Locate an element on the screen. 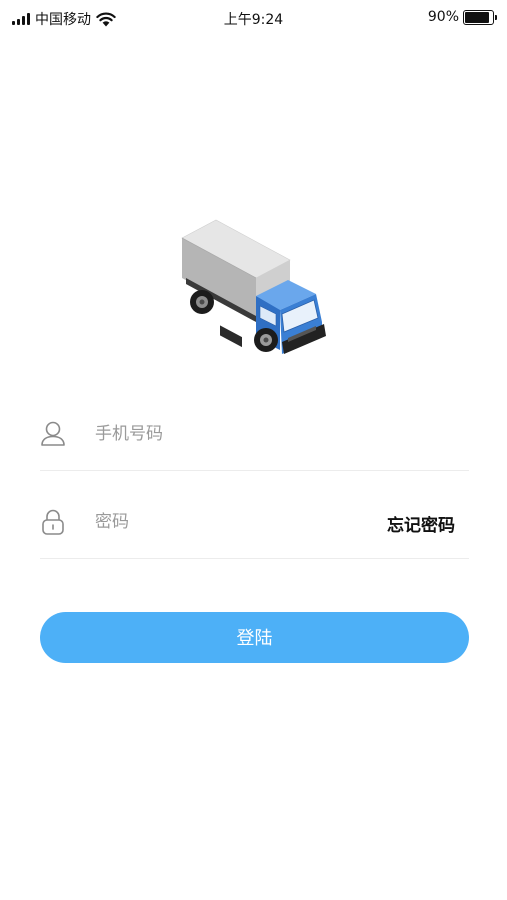 This screenshot has height=900, width=507. status-bar: 中国移动 上午9:24 90% is located at coordinates (253, 18).